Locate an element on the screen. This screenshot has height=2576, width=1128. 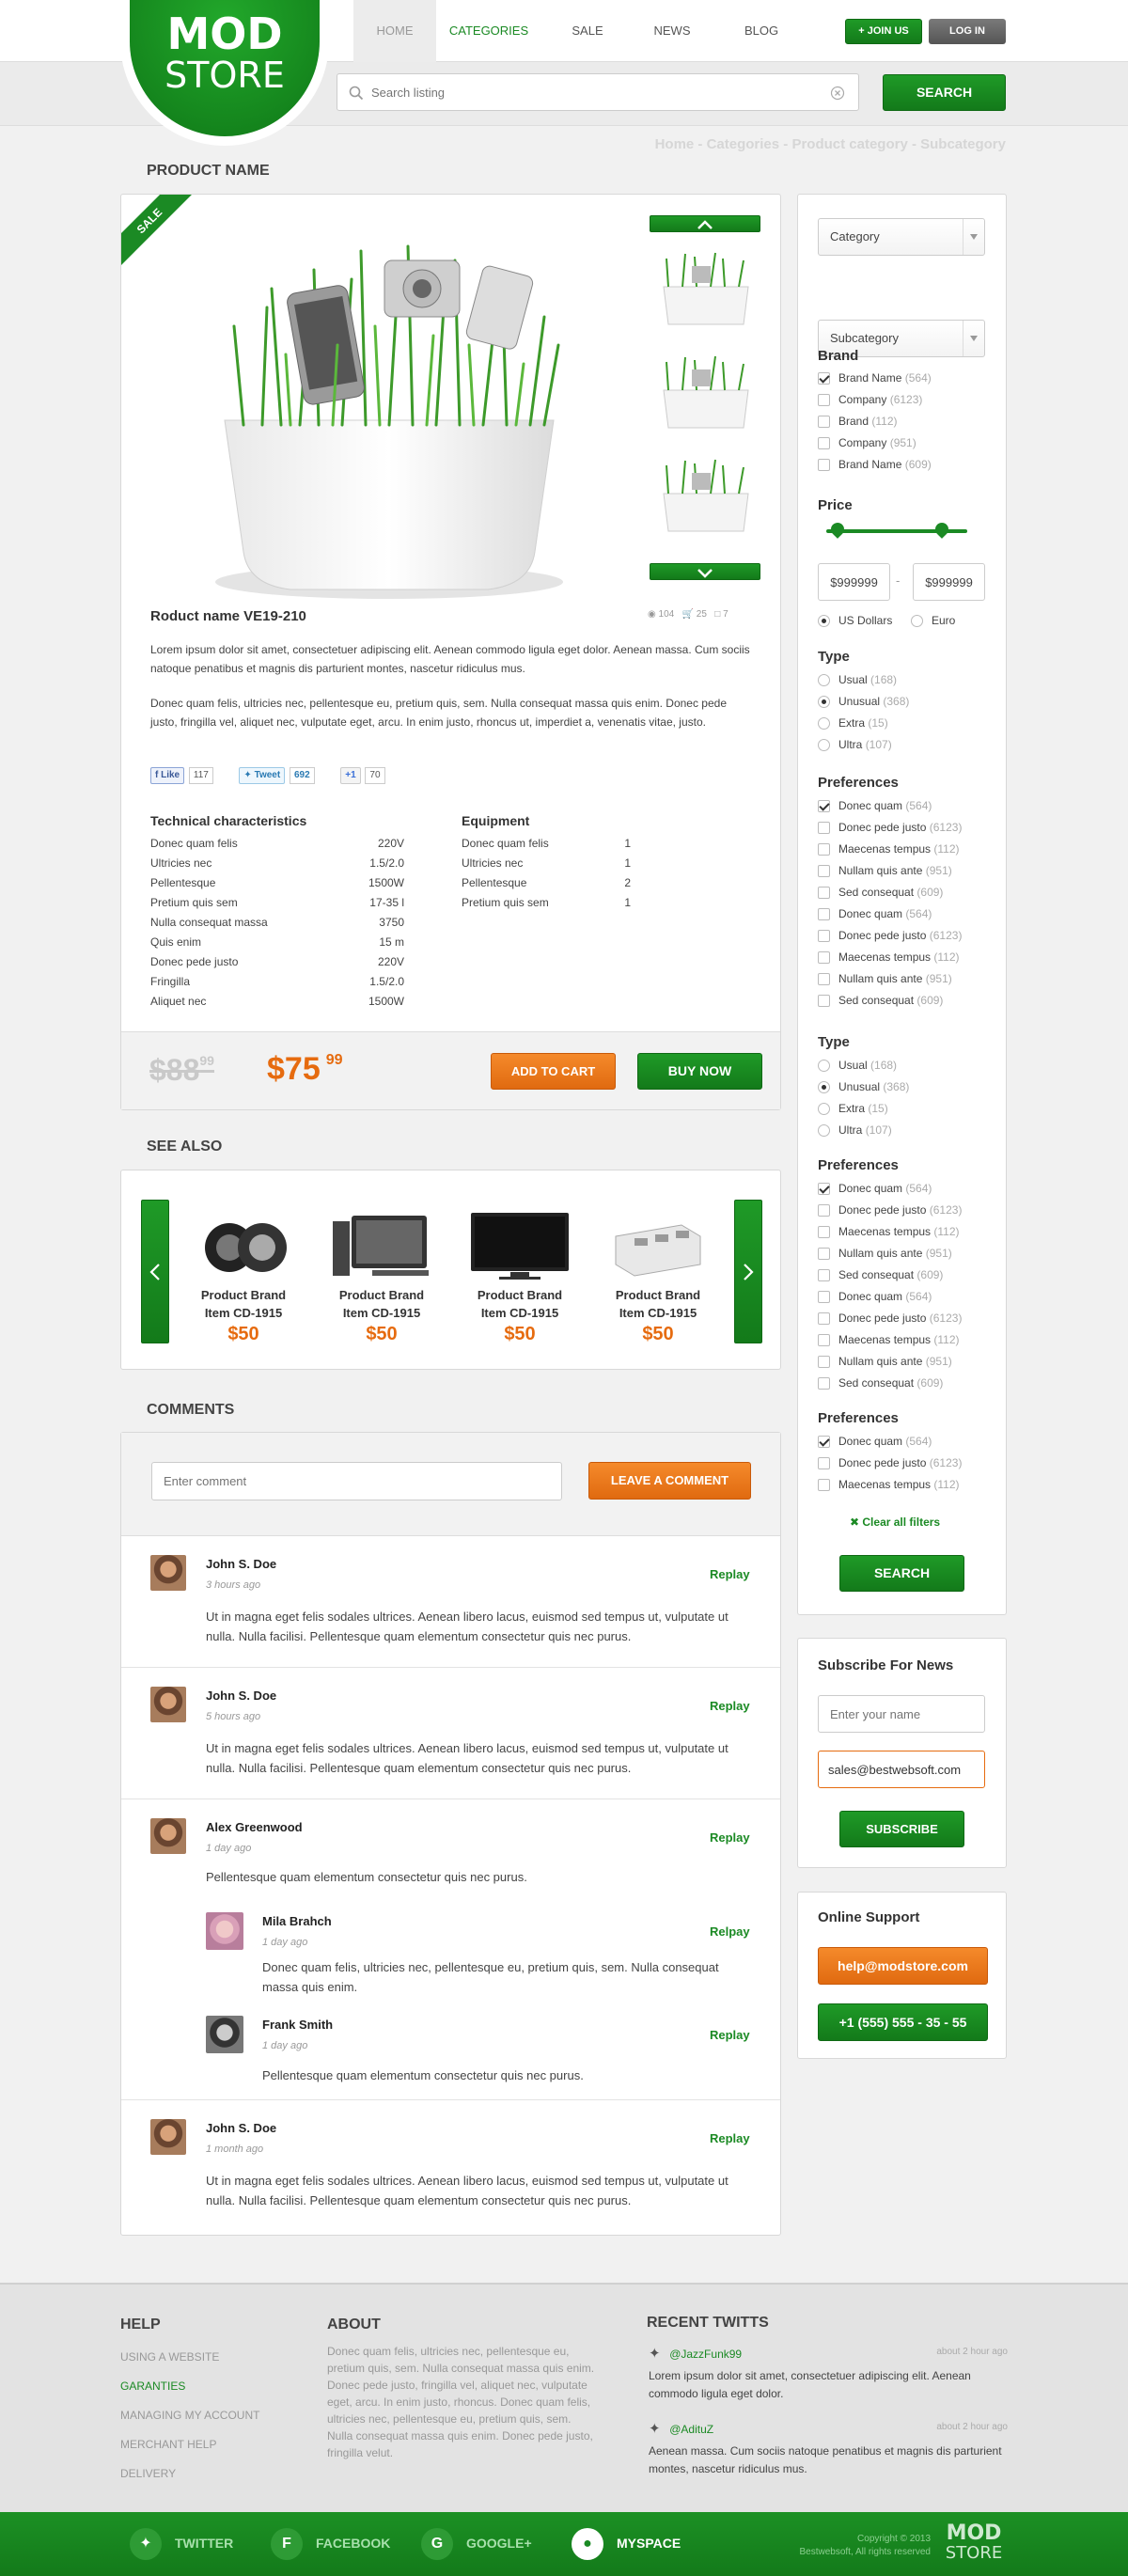
footer-logo: MOD STORE is located at coordinates (974, 2543).